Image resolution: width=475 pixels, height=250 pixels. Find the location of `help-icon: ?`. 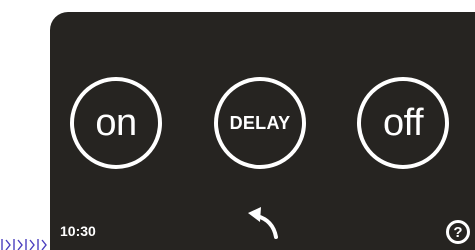

help-icon: ? is located at coordinates (458, 232).